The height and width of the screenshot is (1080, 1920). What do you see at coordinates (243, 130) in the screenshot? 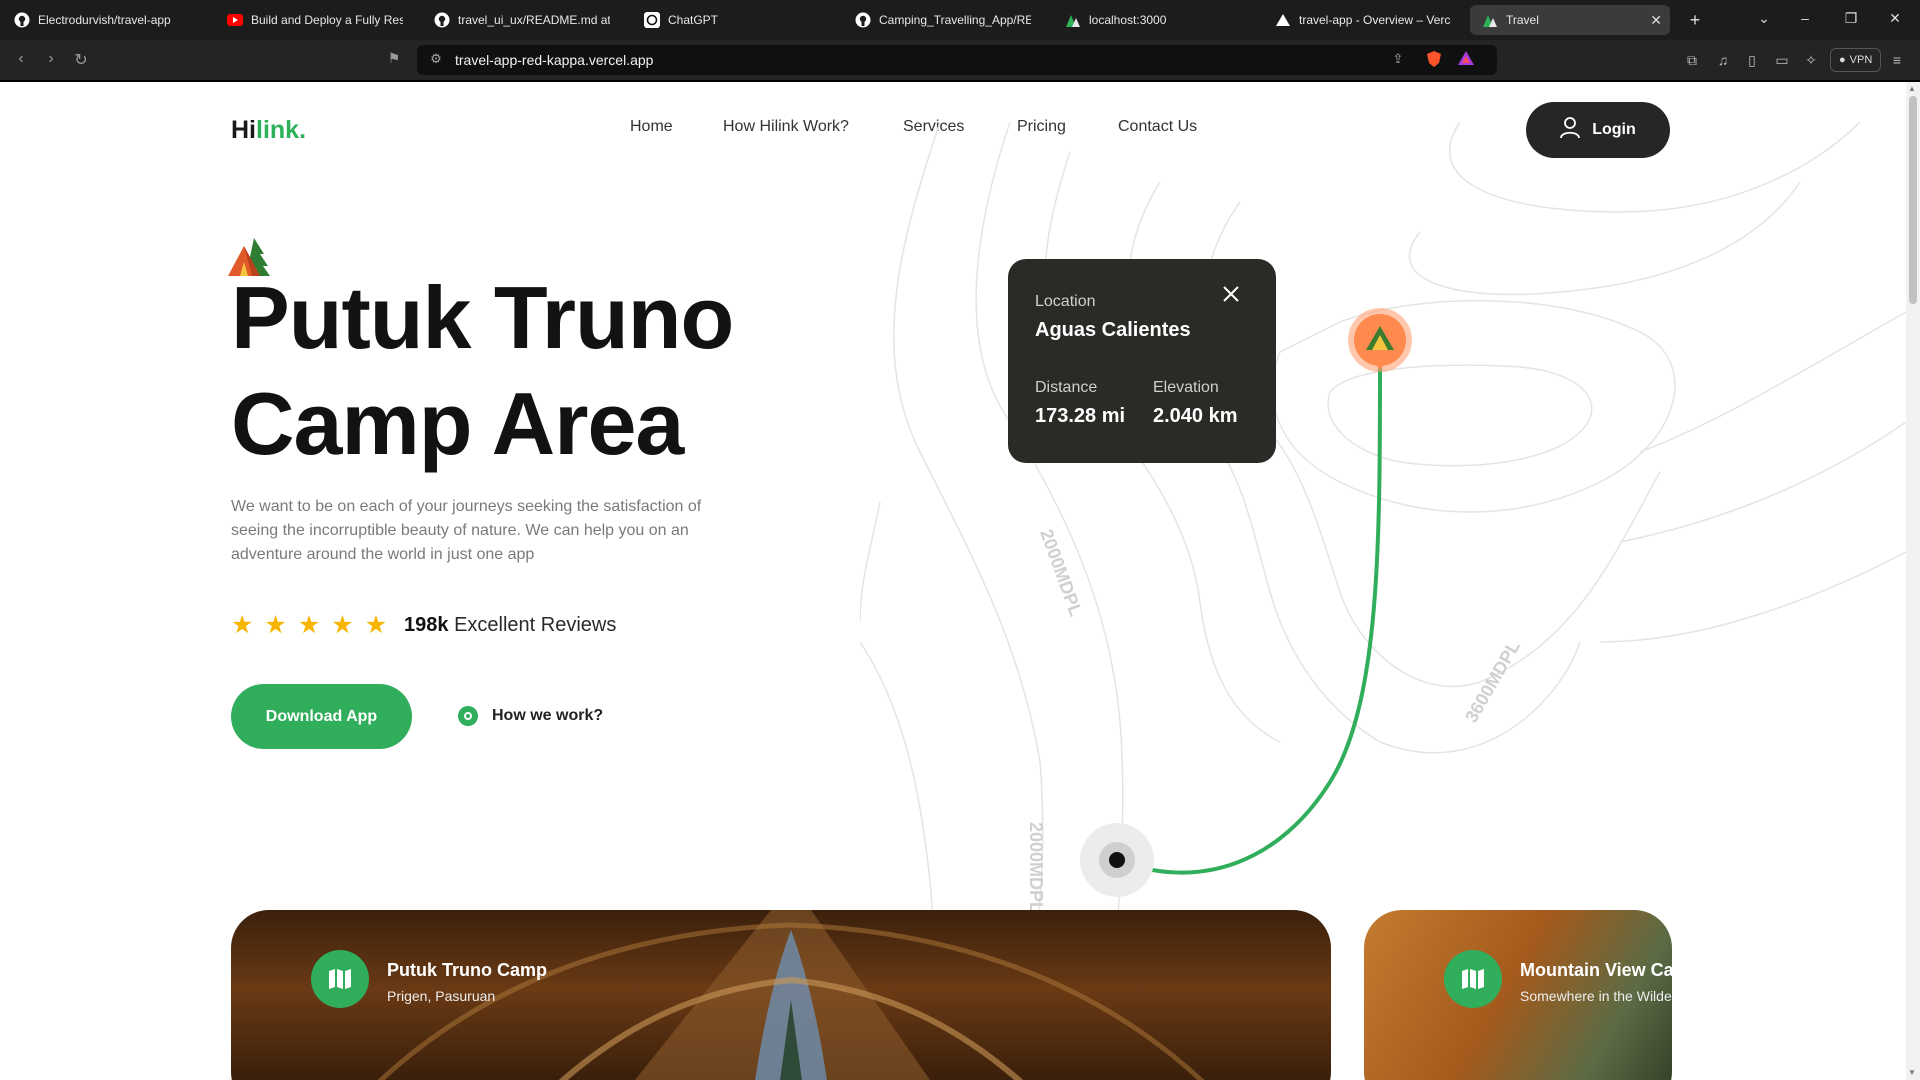
I see `logo-text: Hi` at bounding box center [243, 130].